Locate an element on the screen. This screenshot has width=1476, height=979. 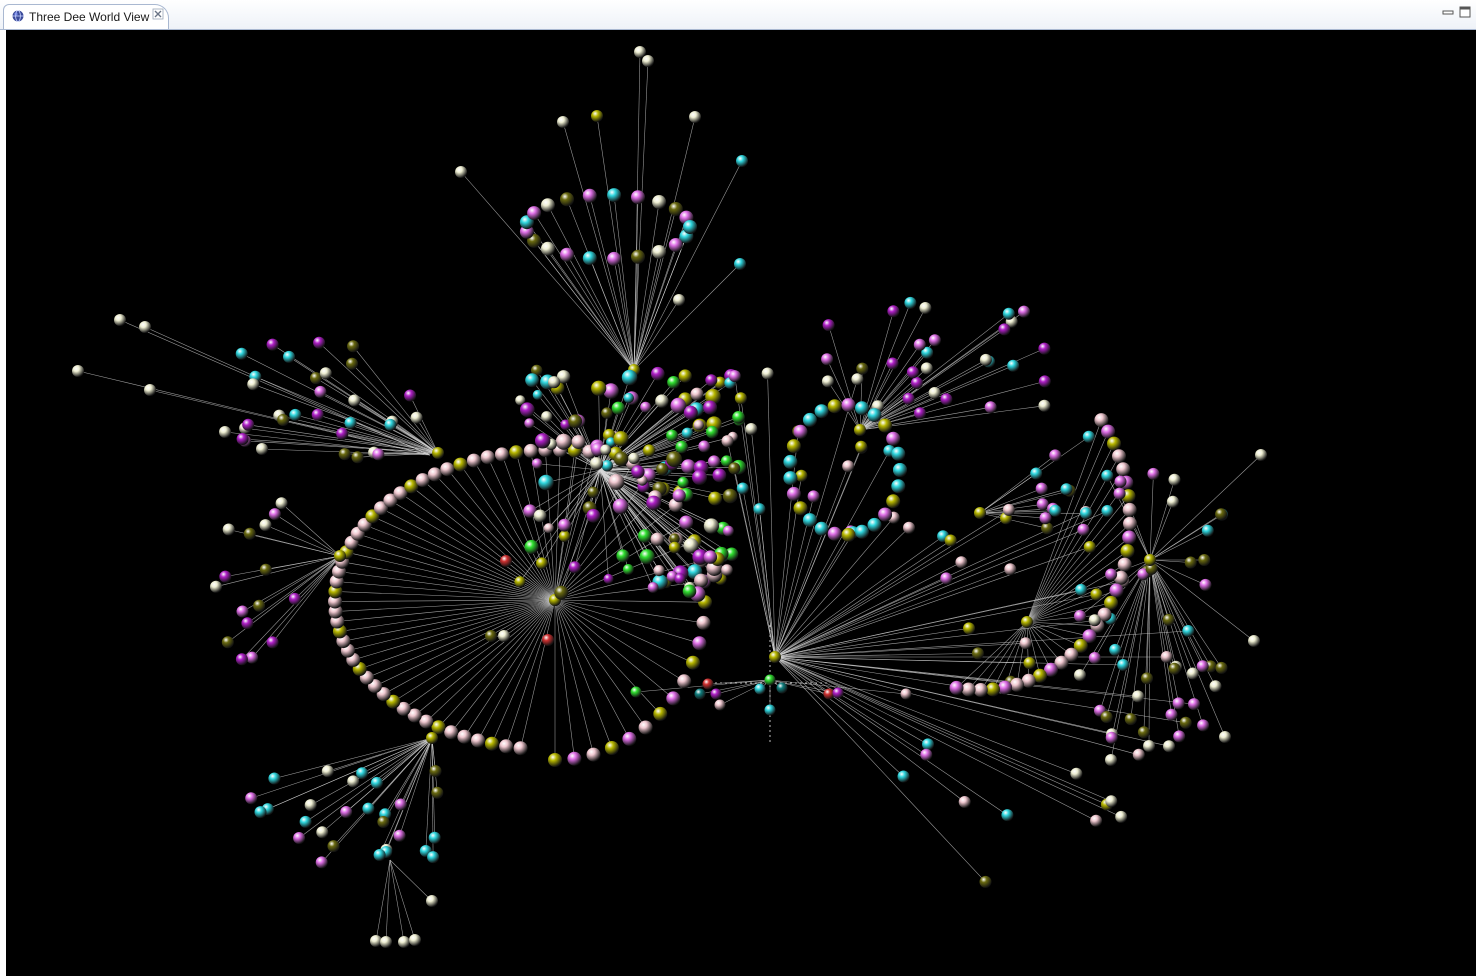
graph-node-teal is located at coordinates (782, 688).